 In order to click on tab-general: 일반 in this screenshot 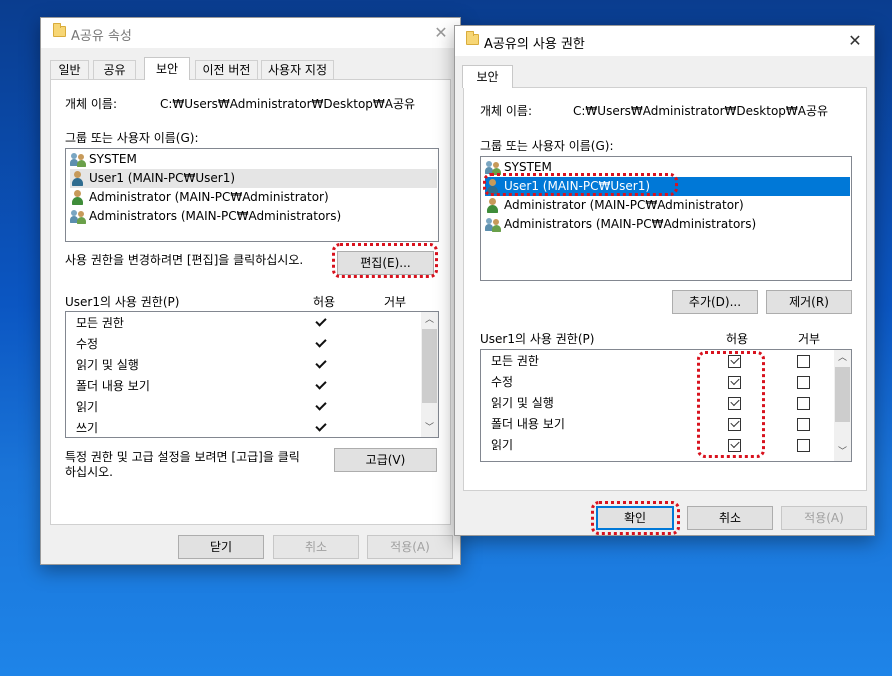, I will do `click(69, 69)`.